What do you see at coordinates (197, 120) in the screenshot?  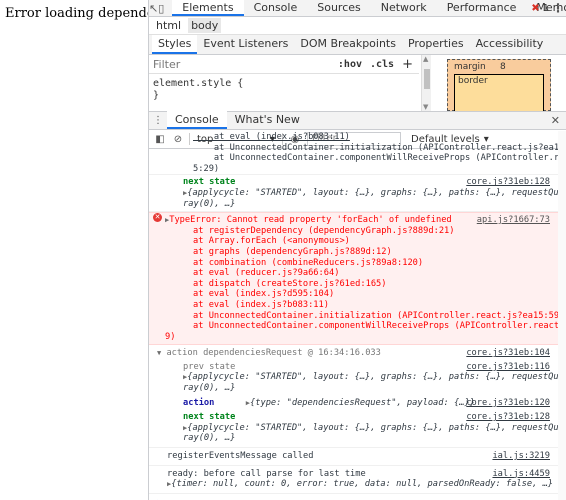 I see `drawer-tab-console: Console` at bounding box center [197, 120].